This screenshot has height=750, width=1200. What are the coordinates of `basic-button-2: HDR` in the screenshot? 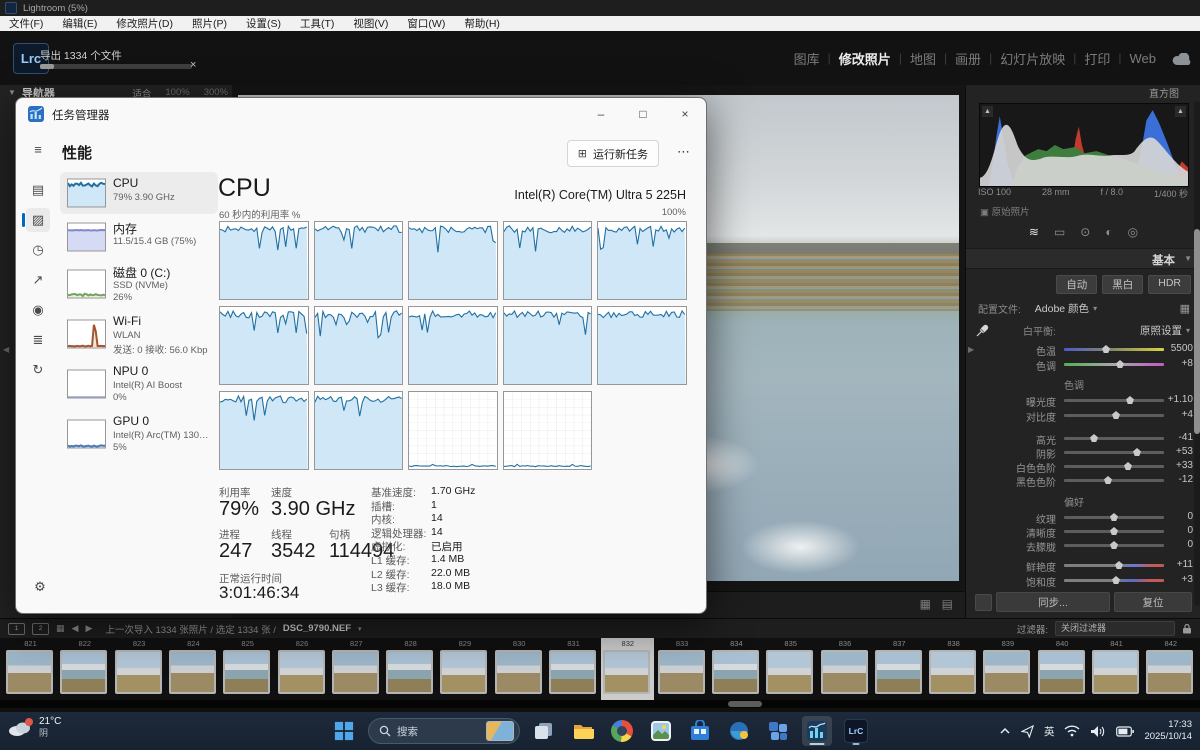 It's located at (1169, 284).